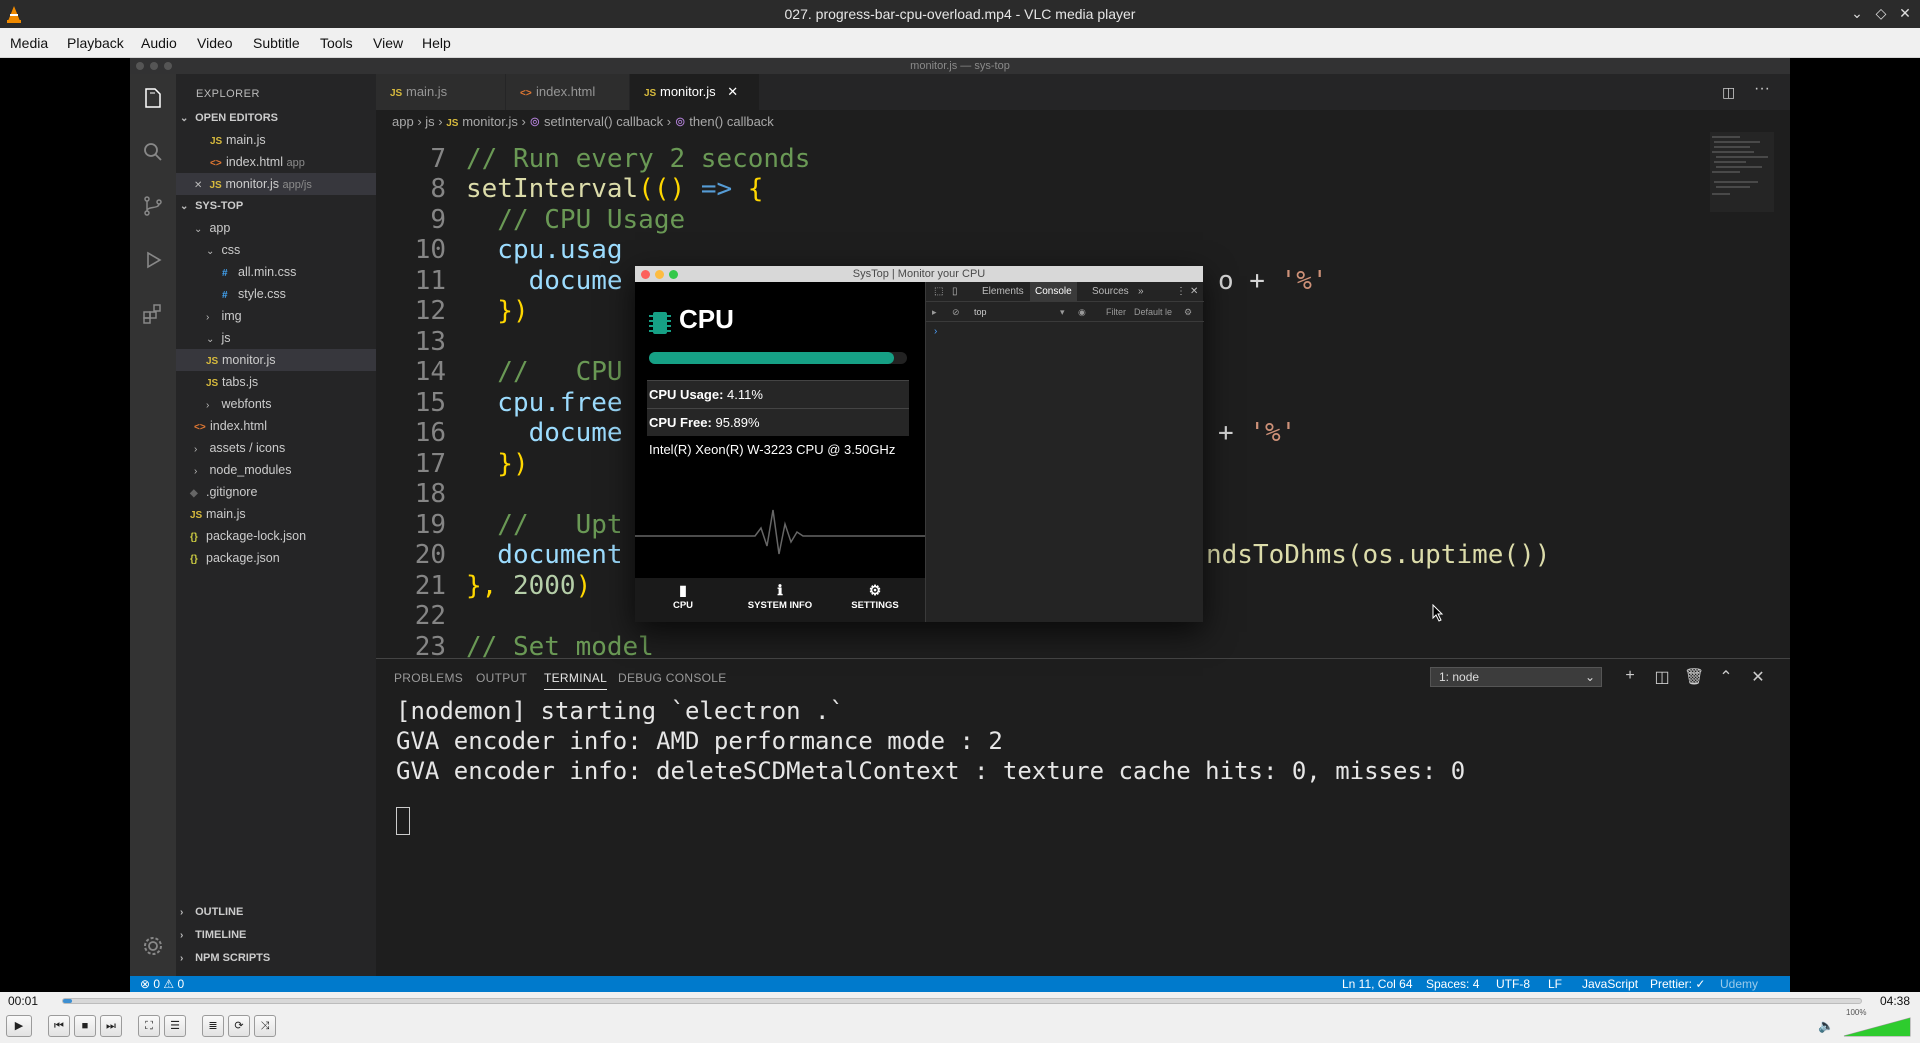  Describe the element at coordinates (955, 291) in the screenshot. I see `device-toolbar-icon: ▯` at that location.